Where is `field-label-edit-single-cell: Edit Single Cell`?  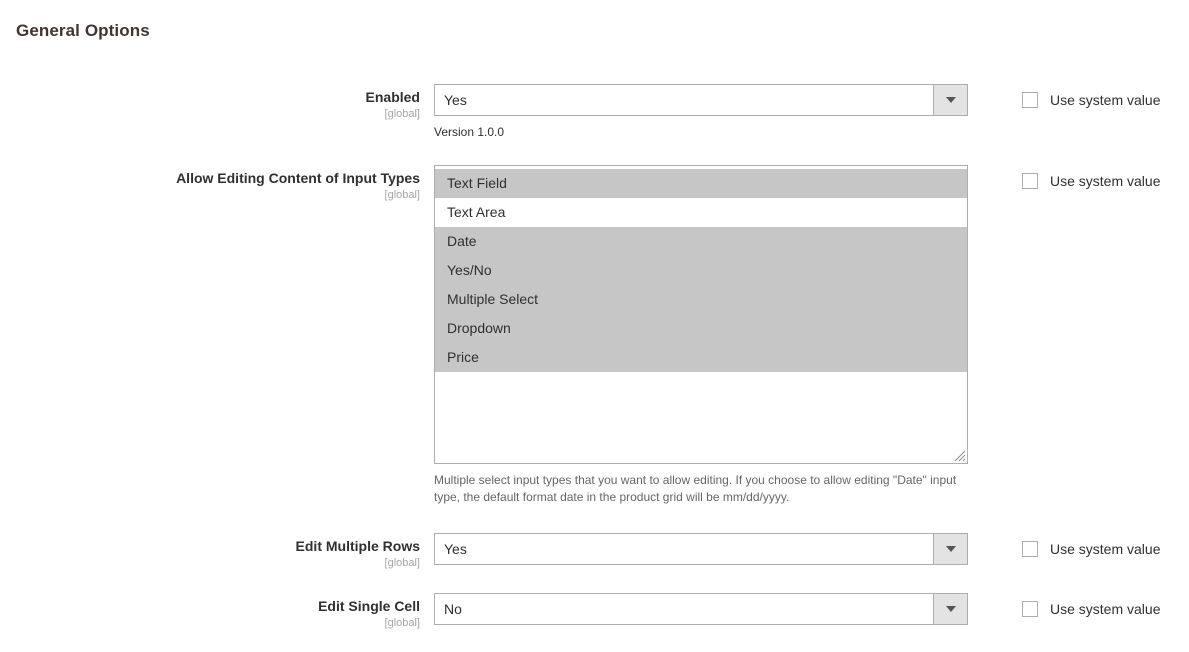 field-label-edit-single-cell: Edit Single Cell is located at coordinates (369, 606).